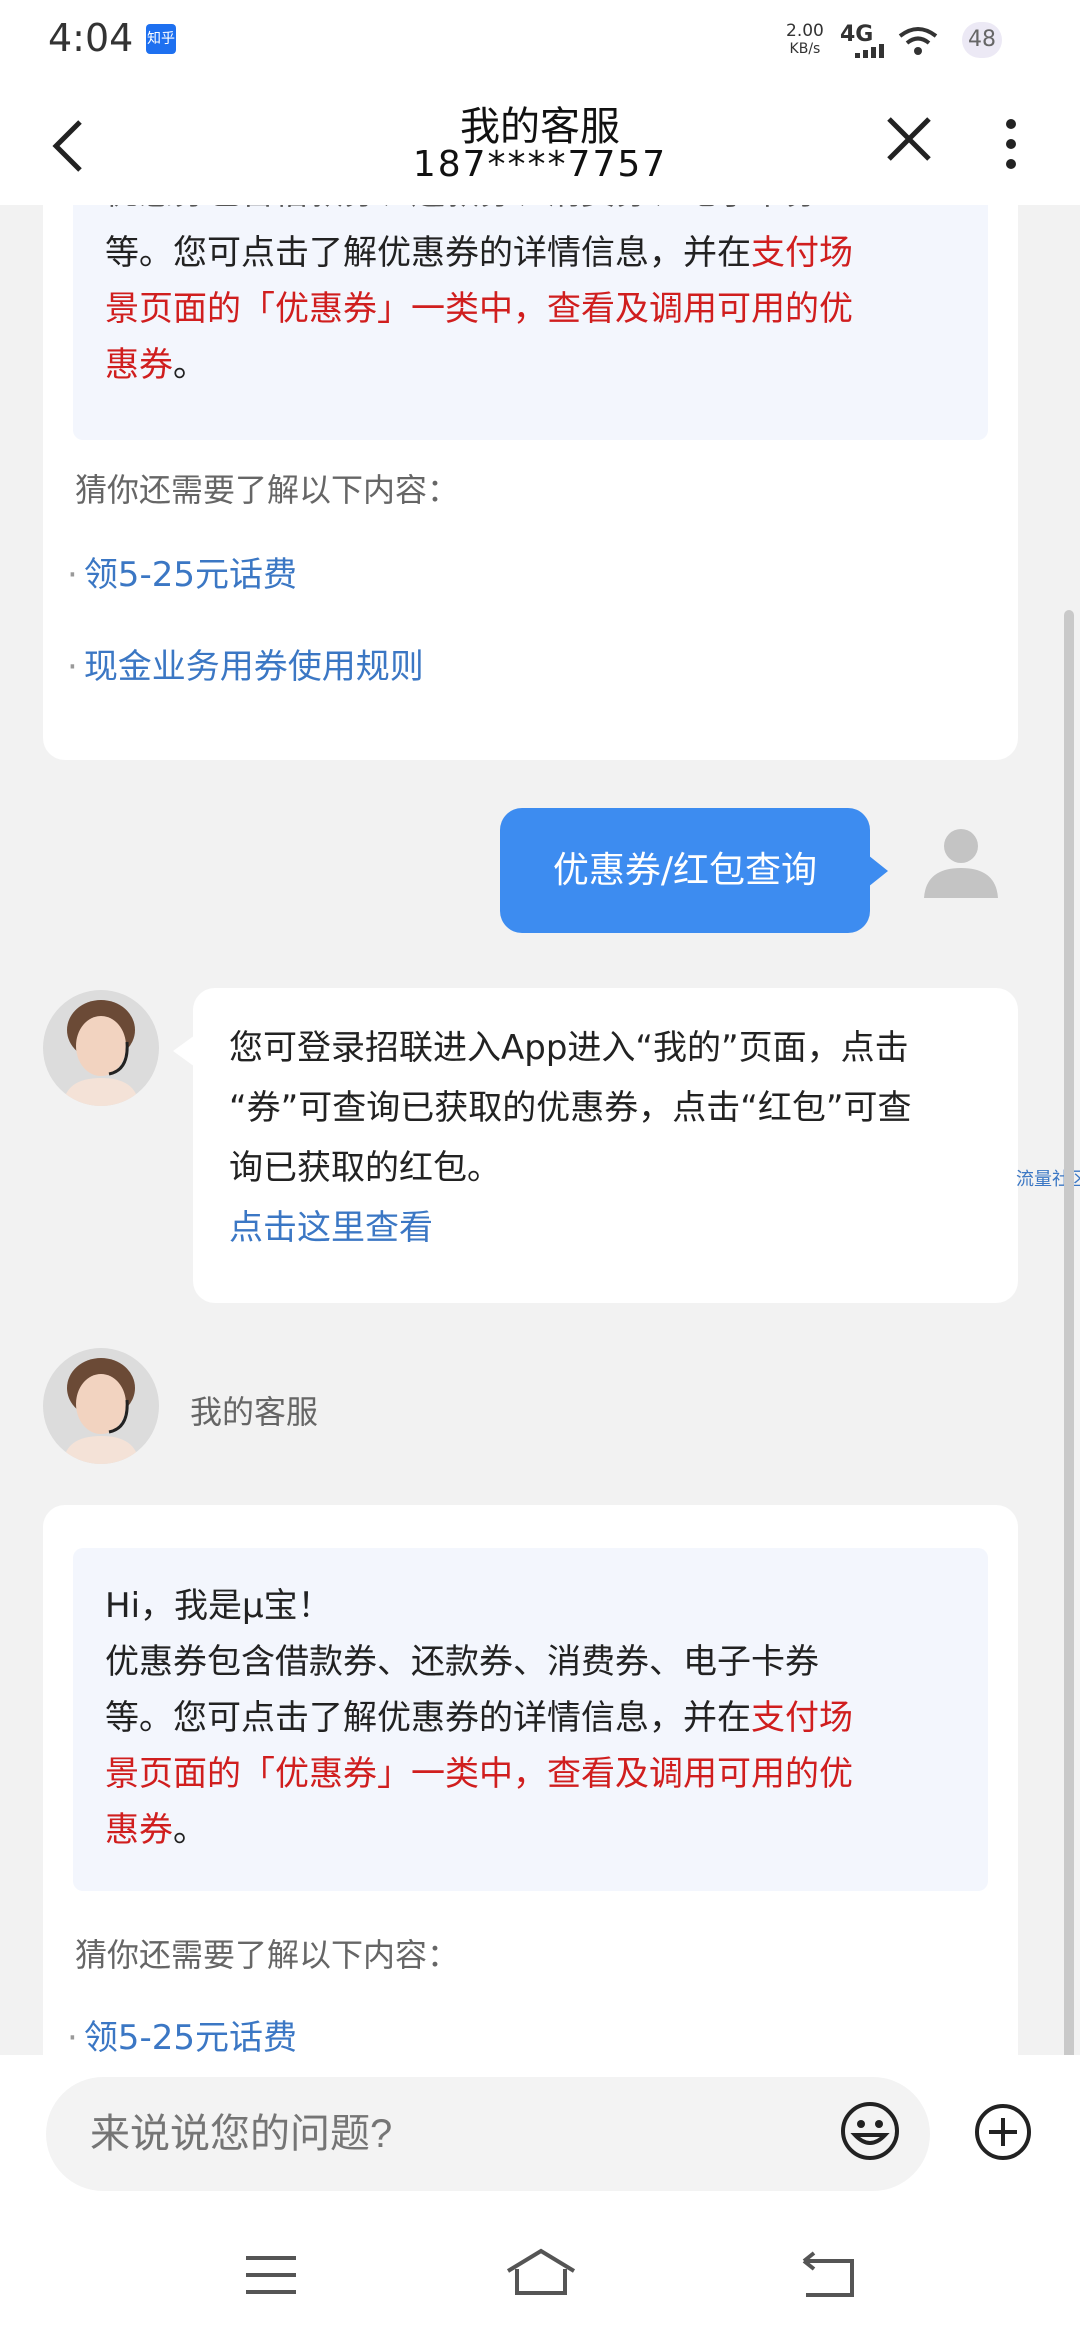  Describe the element at coordinates (91, 38) in the screenshot. I see `status-time: 4:04` at that location.